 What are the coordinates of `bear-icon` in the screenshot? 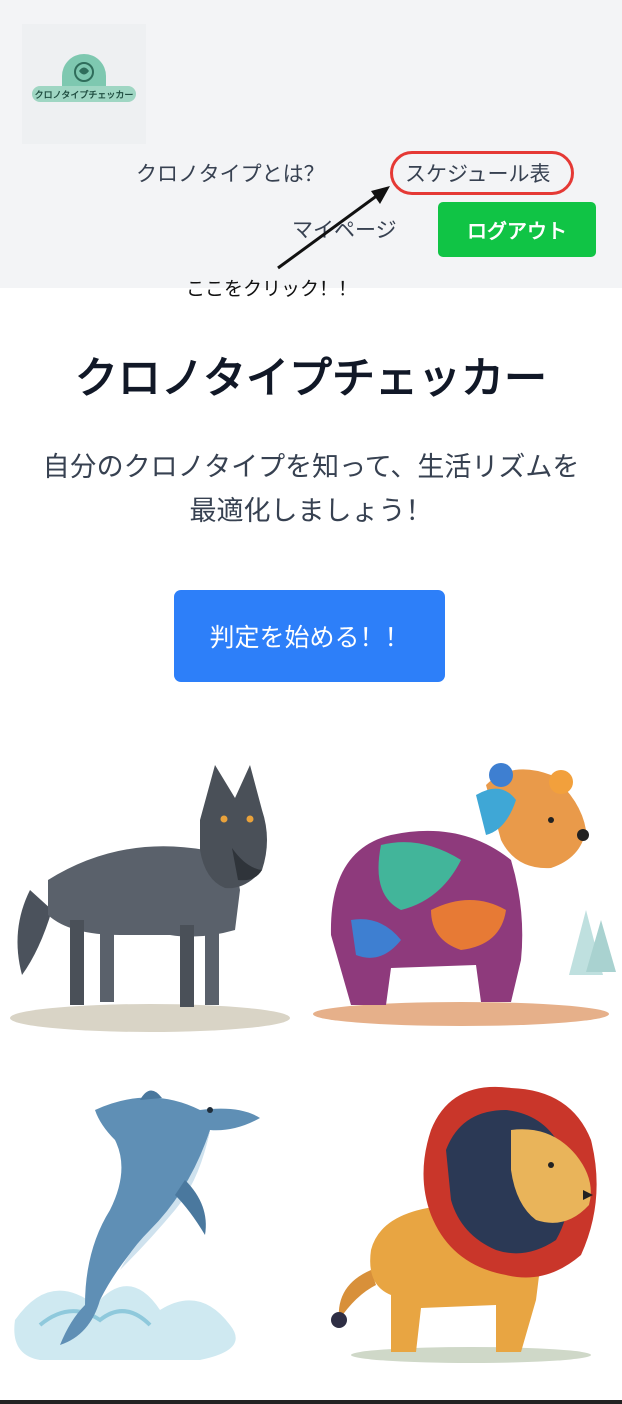 It's located at (464, 894).